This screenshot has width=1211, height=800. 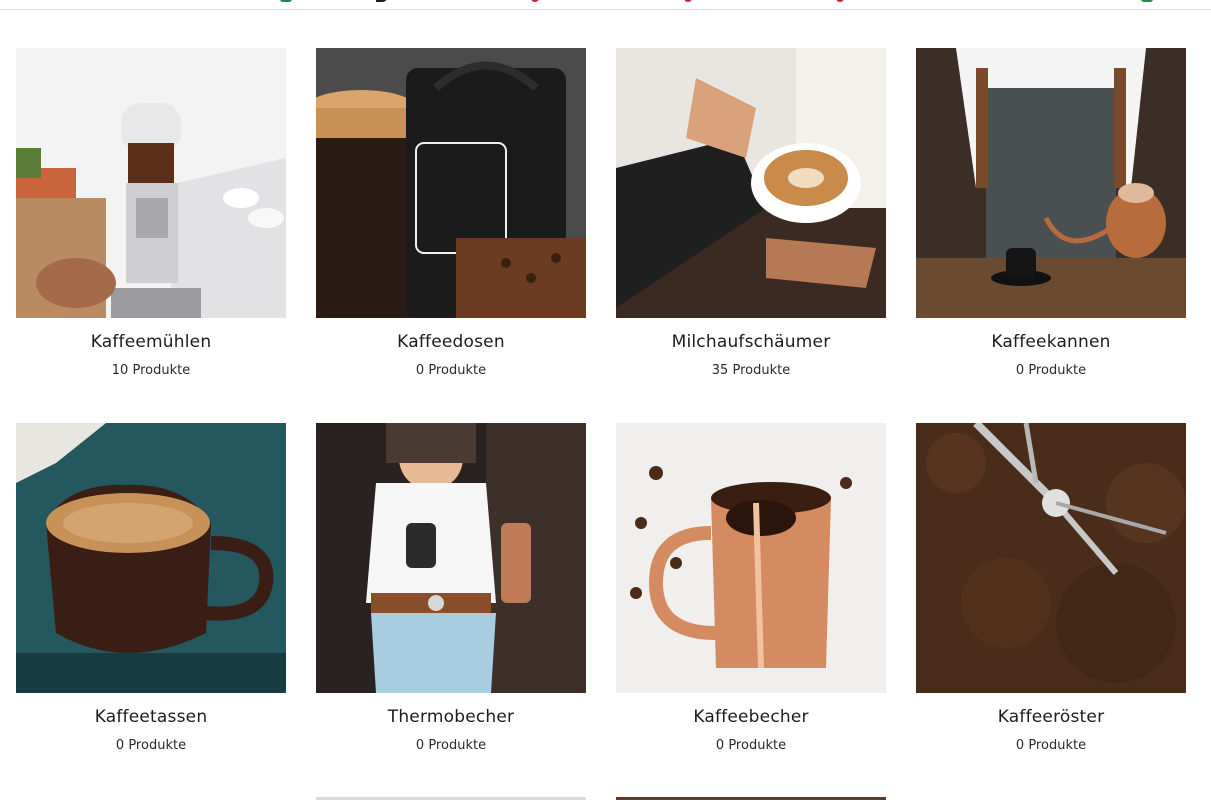 I want to click on header-bar, so click(x=605, y=5).